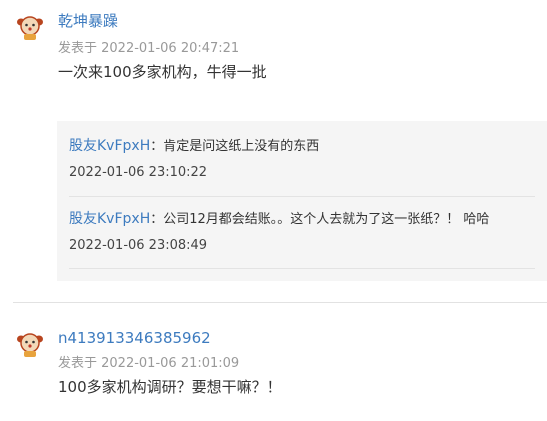 The height and width of the screenshot is (421, 547). I want to click on reply-text: ：公司12月都会结账。。这个人去就为了这一张纸？！ 哈哈, so click(320, 219).